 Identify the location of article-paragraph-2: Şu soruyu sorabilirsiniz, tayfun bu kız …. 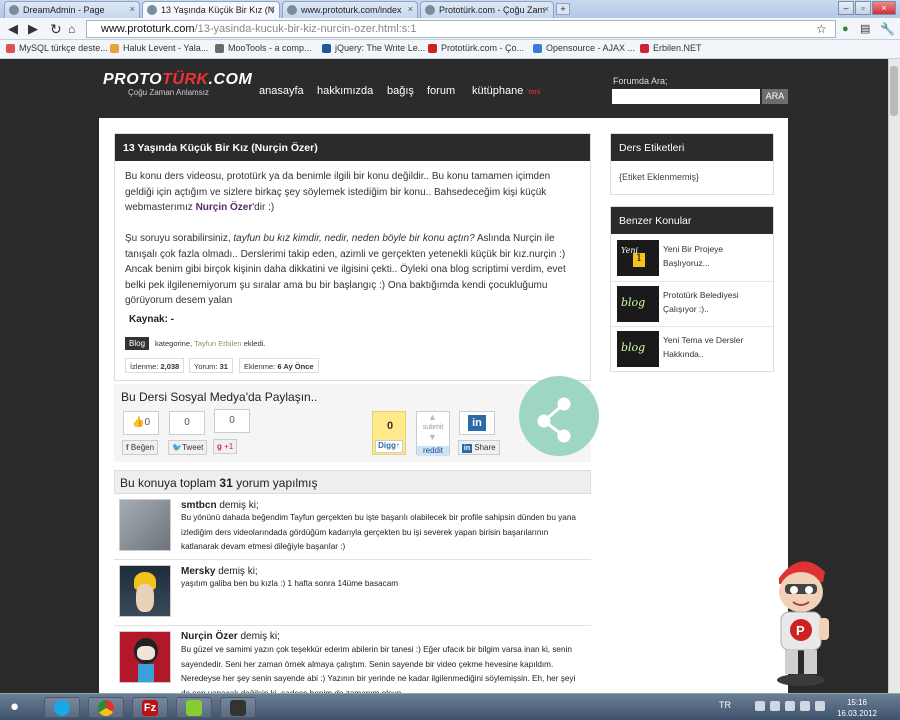
(345, 269).